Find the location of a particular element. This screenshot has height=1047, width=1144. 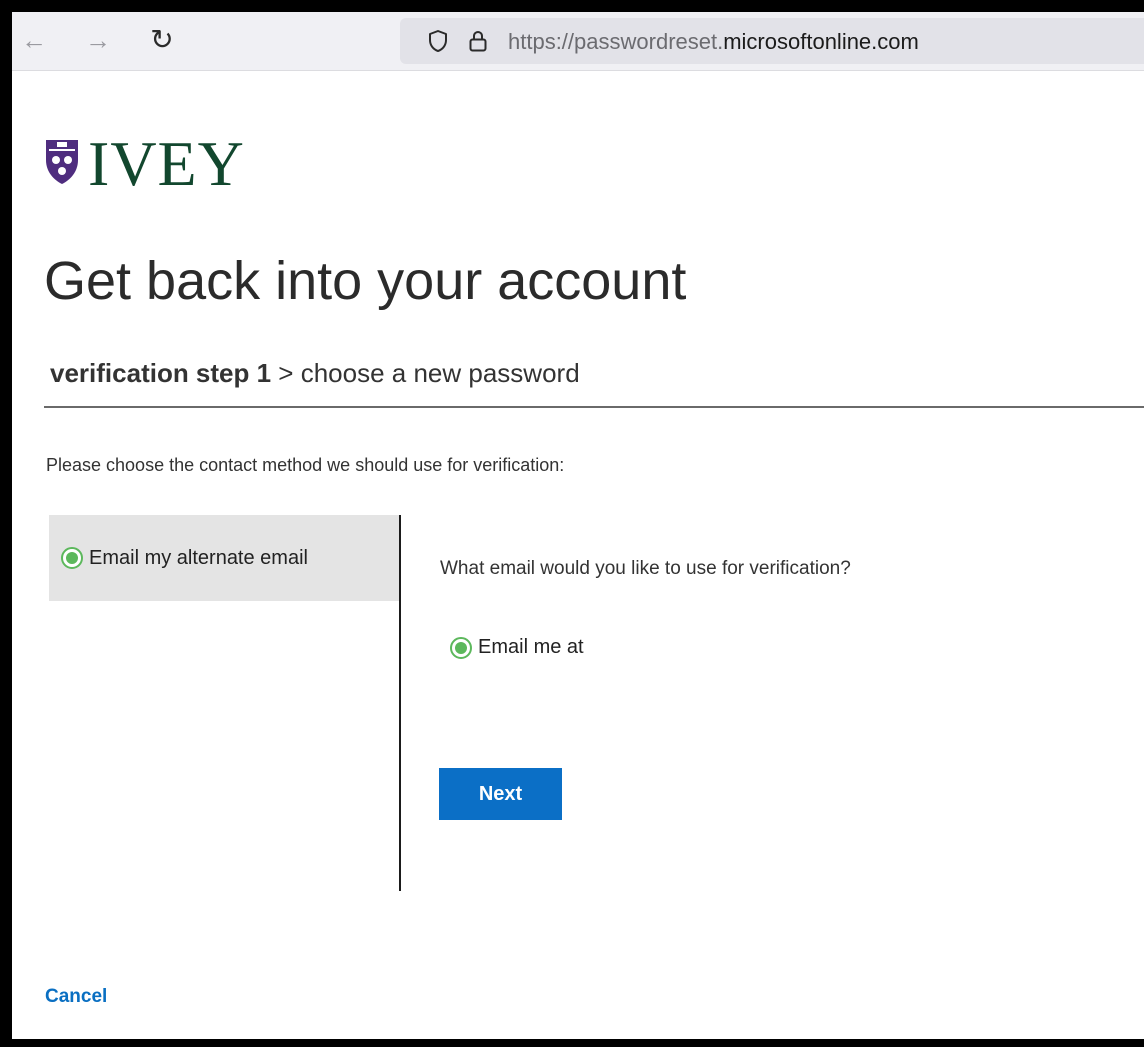

reload-button: ↻ is located at coordinates (162, 40).